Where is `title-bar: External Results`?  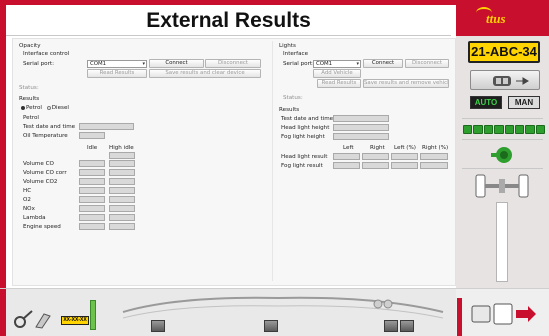
title-bar: External Results is located at coordinates (228, 20).